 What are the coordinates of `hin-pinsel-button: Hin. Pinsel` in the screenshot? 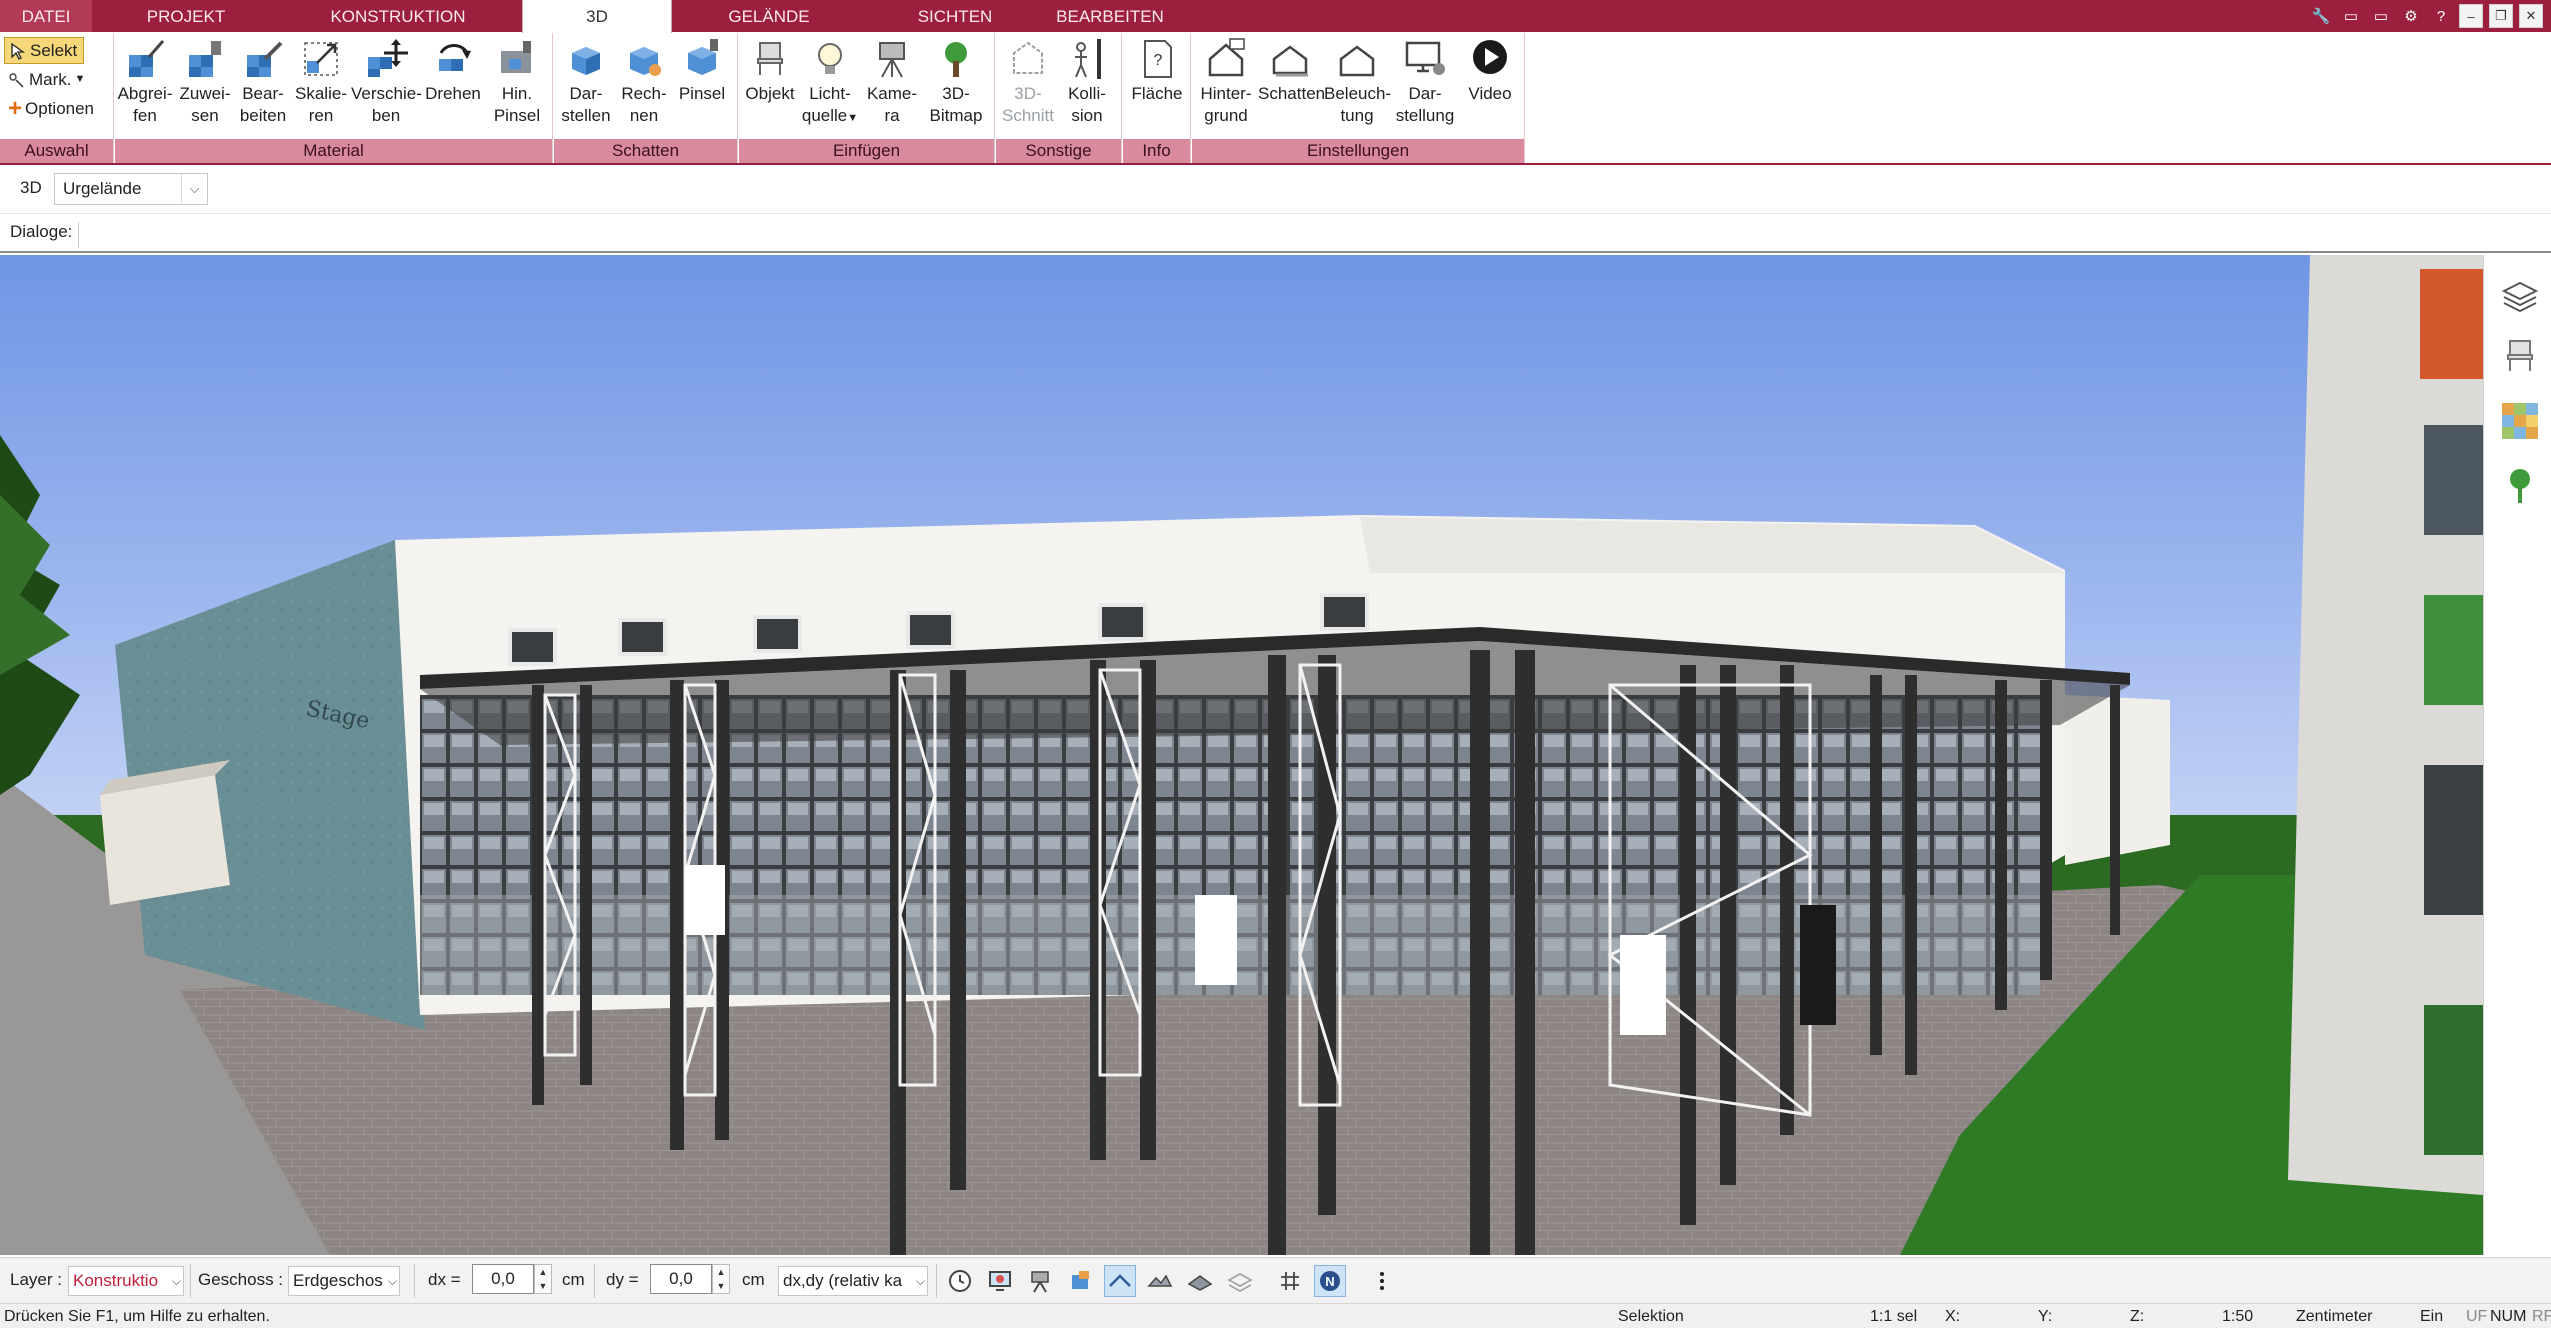 It's located at (517, 82).